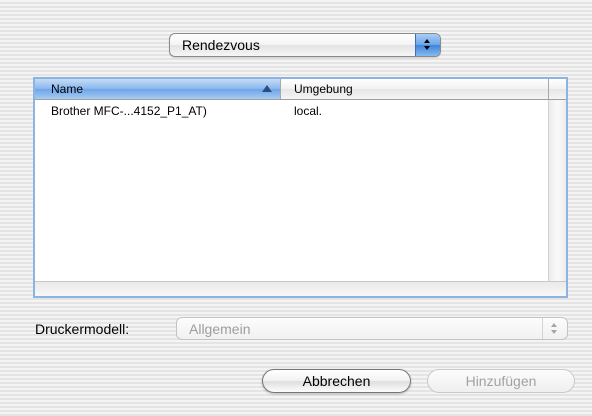 This screenshot has width=592, height=416. Describe the element at coordinates (221, 45) in the screenshot. I see `source-popup-value: Rendezvous` at that location.